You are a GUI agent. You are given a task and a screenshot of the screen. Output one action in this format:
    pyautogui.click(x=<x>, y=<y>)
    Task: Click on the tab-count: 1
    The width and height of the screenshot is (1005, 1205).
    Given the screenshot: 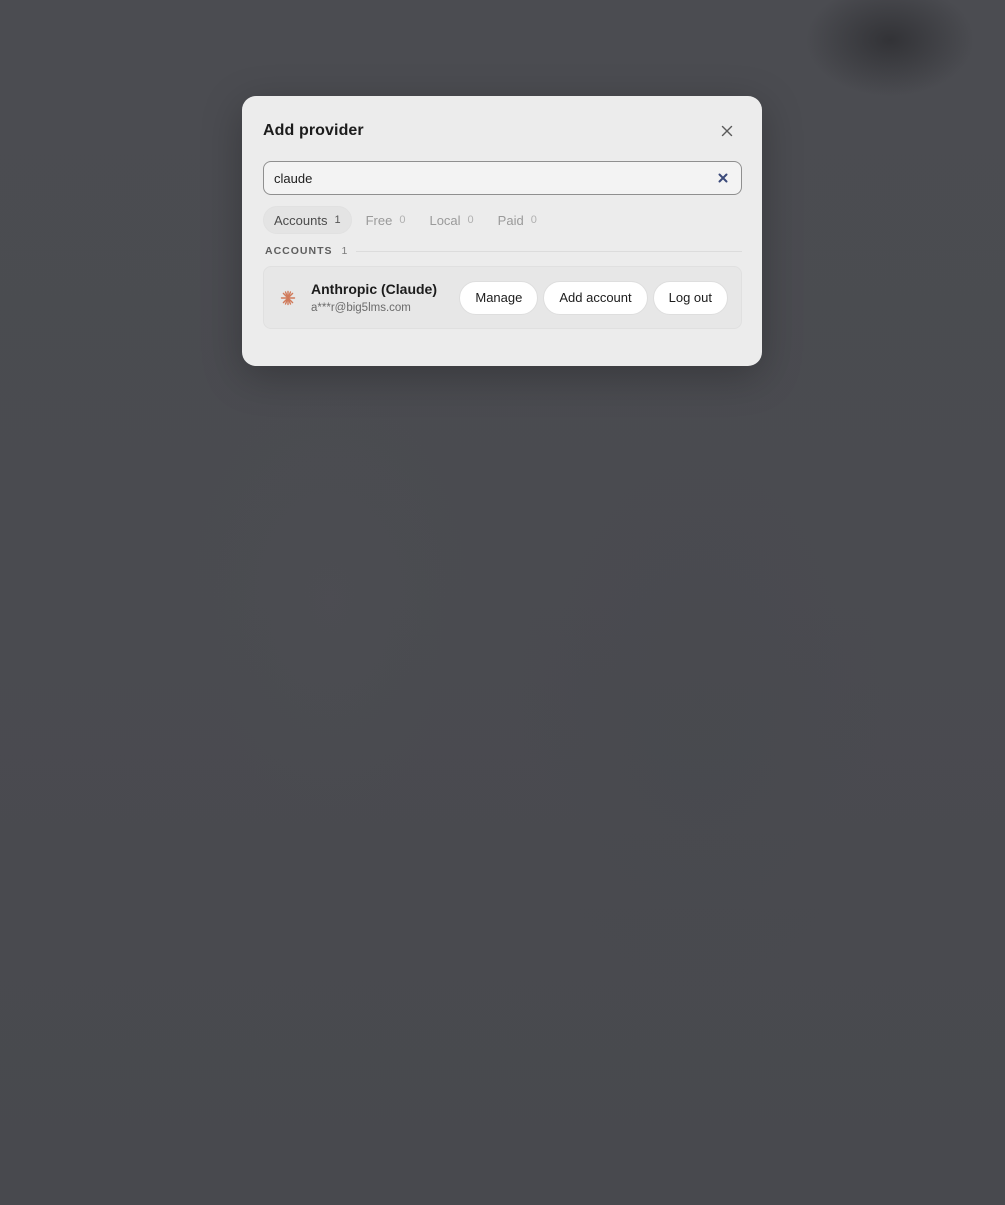 What is the action you would take?
    pyautogui.click(x=337, y=220)
    